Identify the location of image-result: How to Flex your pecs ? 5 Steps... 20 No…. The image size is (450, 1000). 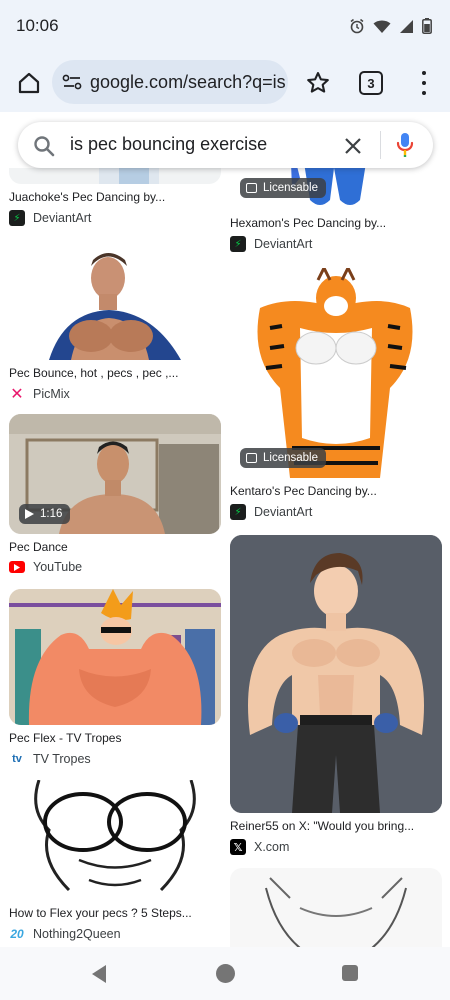
(115, 863).